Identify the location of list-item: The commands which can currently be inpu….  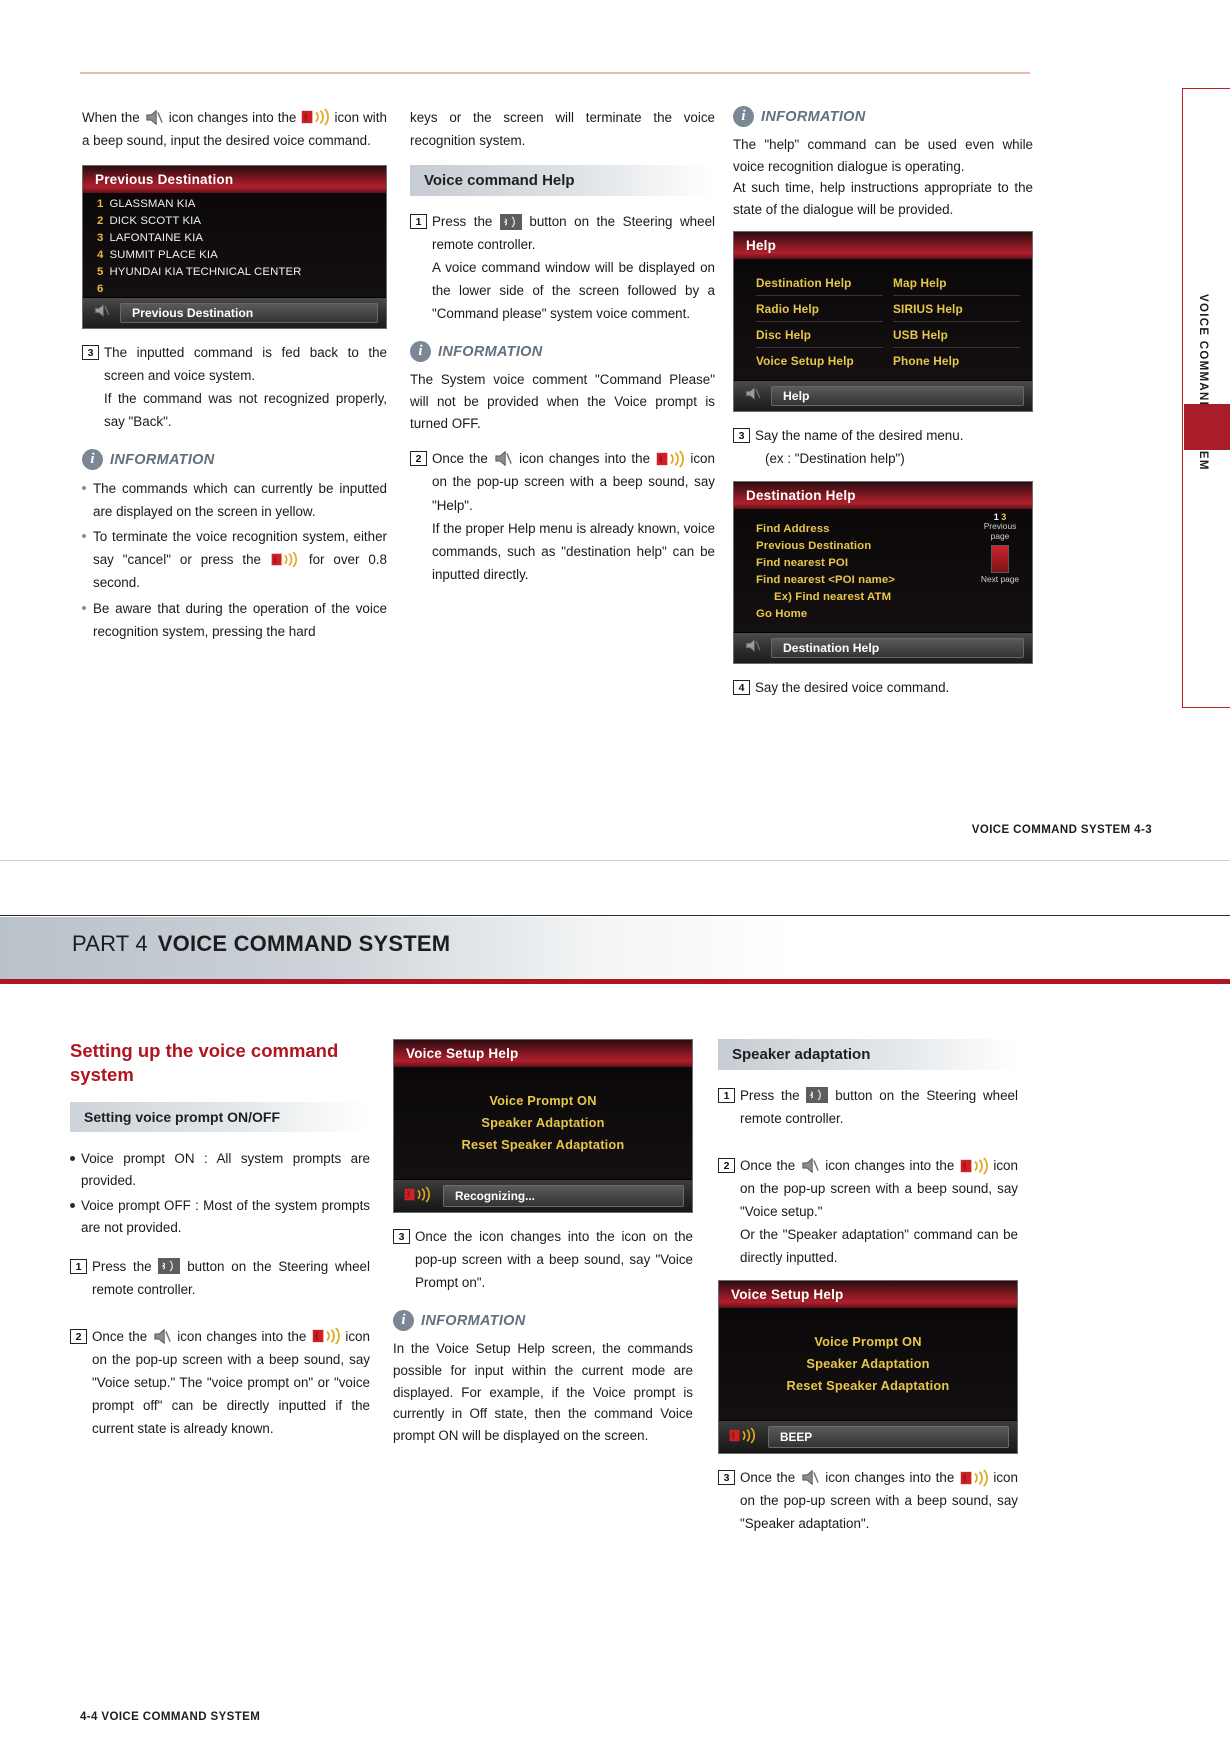
(234, 500).